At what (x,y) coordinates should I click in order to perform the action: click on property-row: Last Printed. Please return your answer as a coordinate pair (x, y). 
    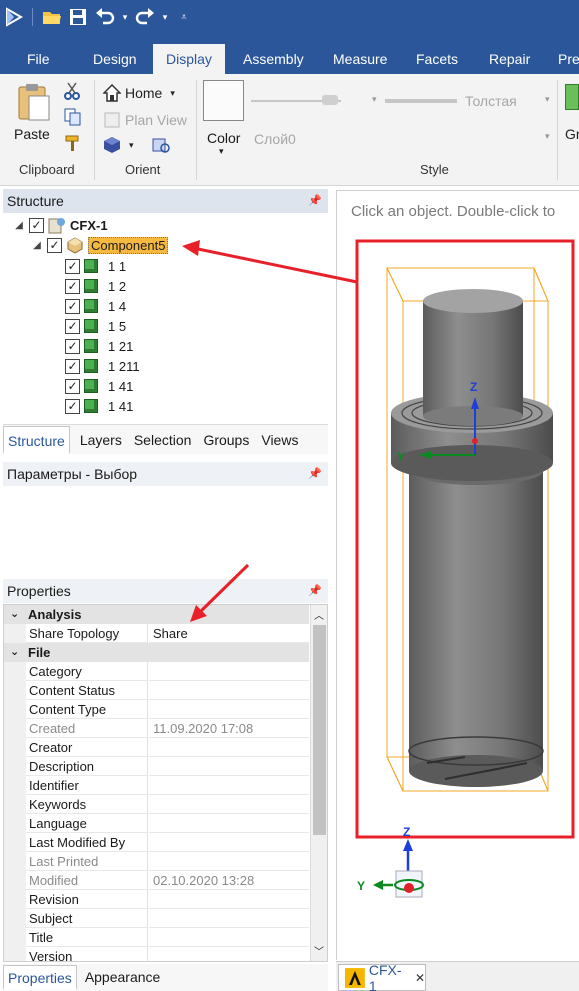
    Looking at the image, I should click on (156, 861).